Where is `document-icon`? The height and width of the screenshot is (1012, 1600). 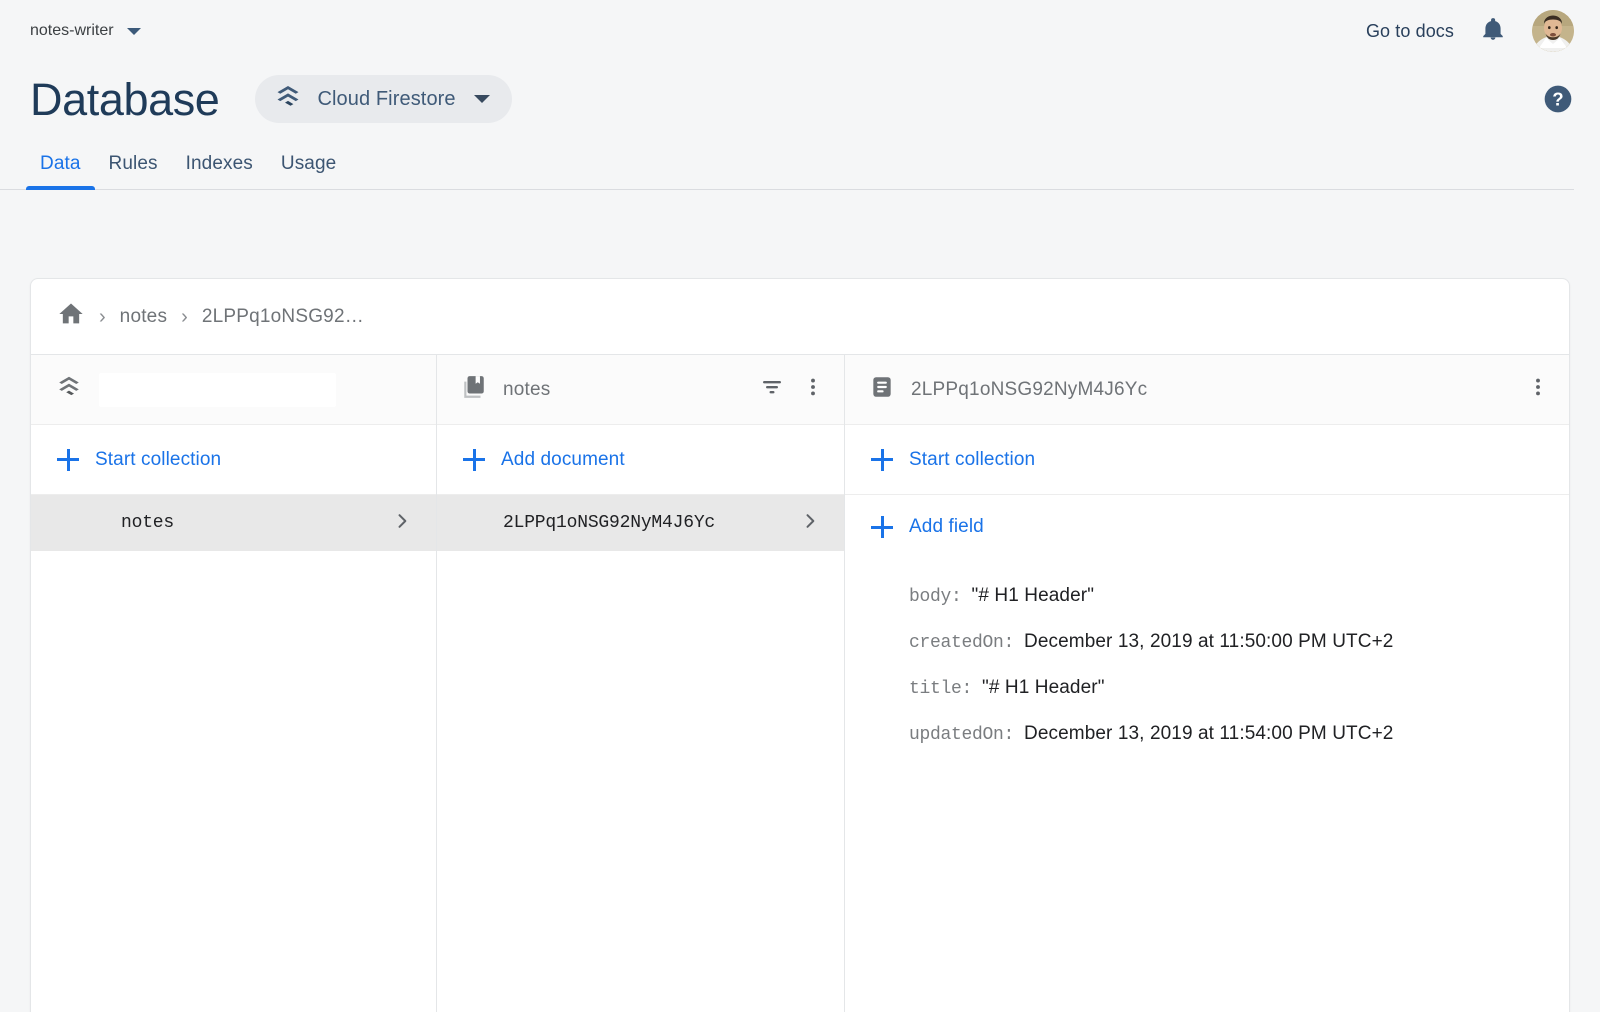 document-icon is located at coordinates (882, 389).